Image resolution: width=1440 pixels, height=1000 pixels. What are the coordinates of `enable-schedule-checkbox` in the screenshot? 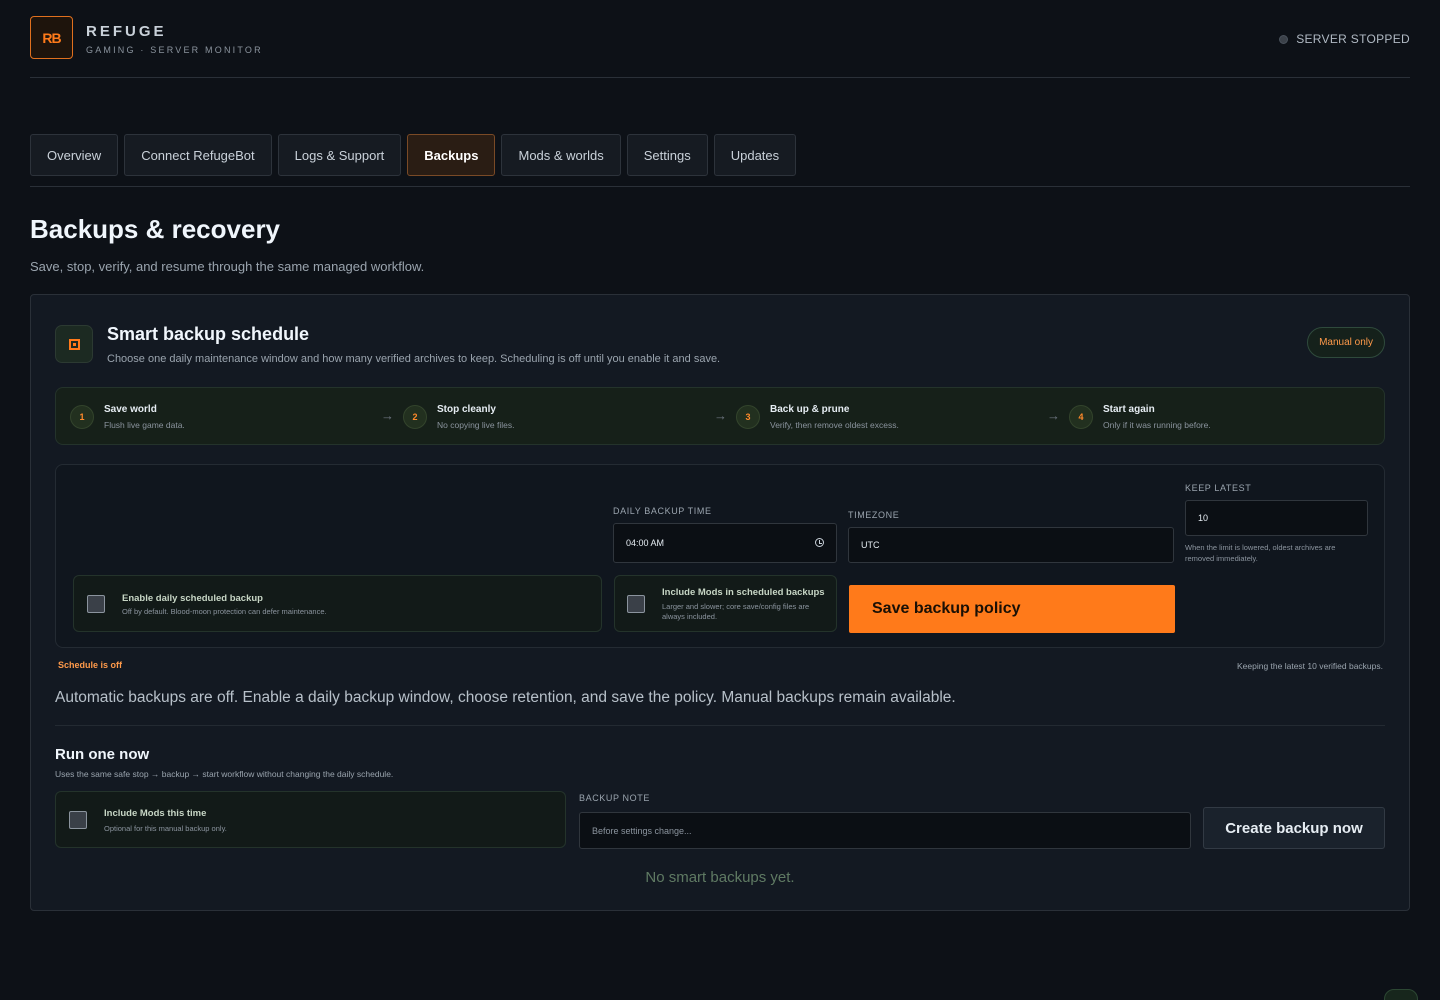 It's located at (96, 604).